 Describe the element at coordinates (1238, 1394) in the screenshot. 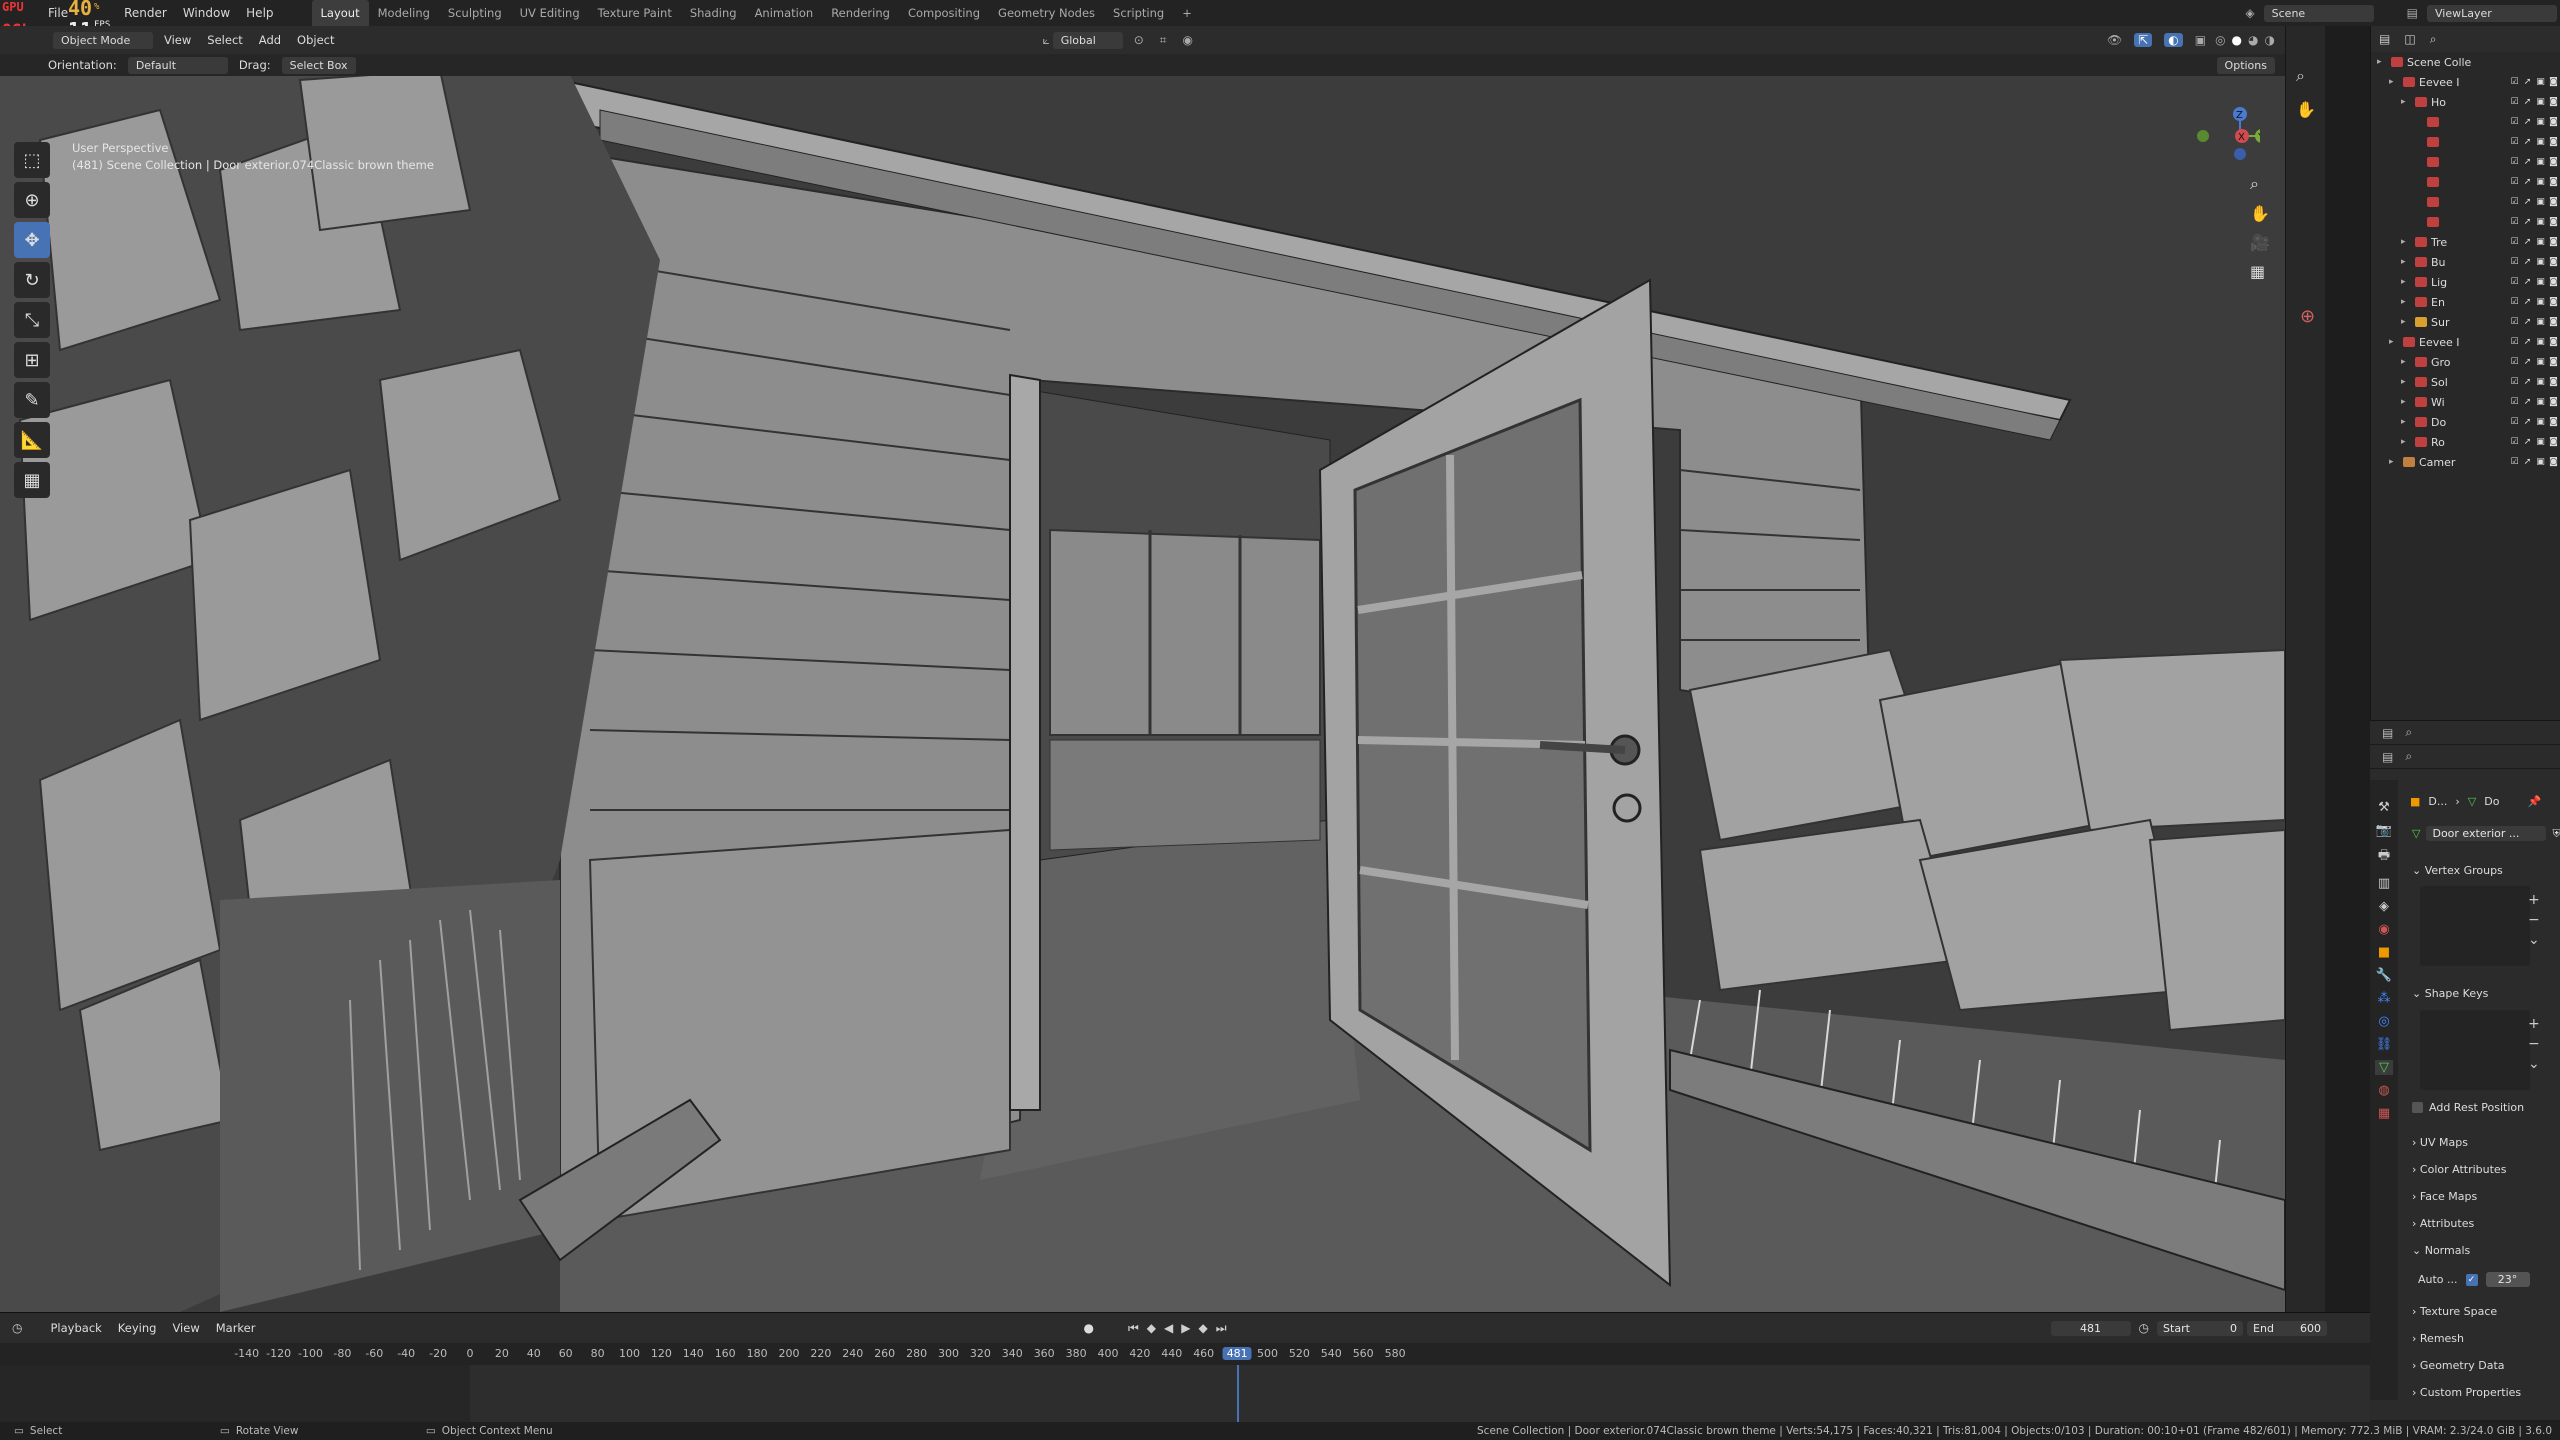

I see `playhead-line` at that location.